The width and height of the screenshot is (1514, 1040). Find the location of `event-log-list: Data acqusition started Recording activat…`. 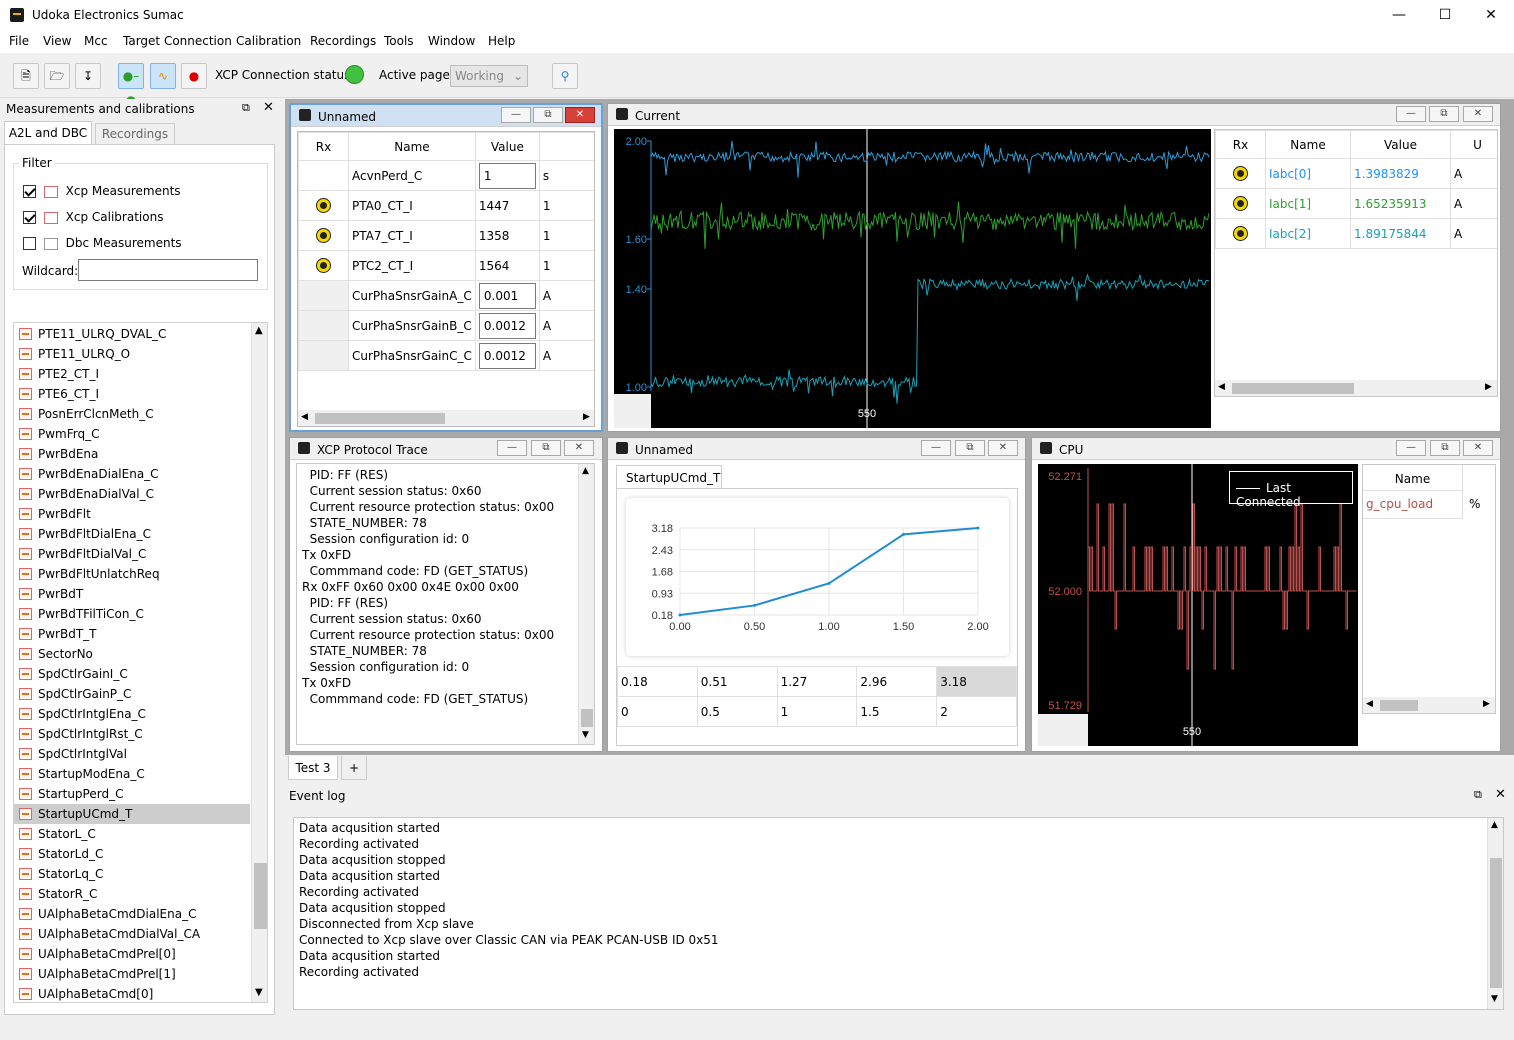

event-log-list: Data acqusition started Recording activat… is located at coordinates (898, 913).